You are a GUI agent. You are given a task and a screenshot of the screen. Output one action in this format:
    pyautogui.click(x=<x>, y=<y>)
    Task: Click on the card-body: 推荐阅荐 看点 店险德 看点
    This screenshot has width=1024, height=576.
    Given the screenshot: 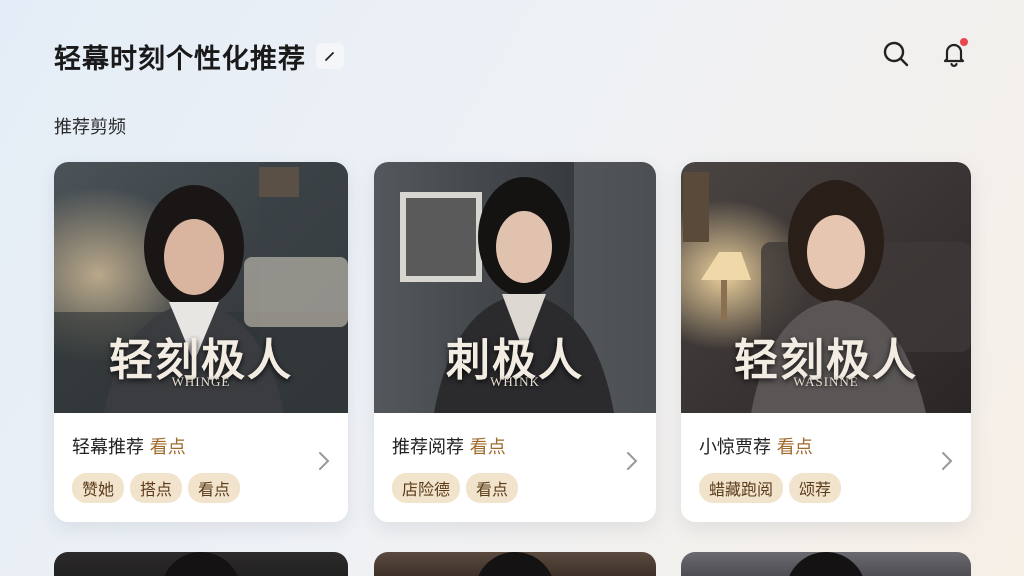 What is the action you would take?
    pyautogui.click(x=515, y=458)
    